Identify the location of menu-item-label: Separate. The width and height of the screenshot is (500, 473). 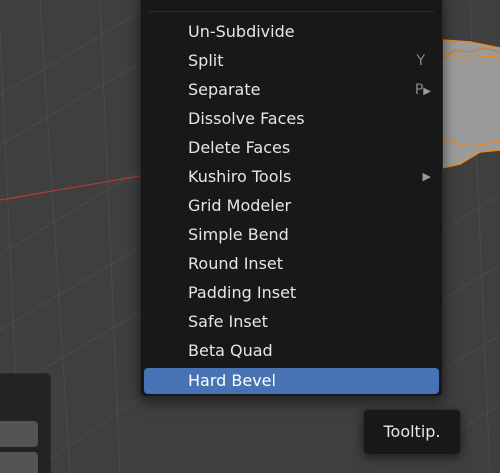
(224, 89).